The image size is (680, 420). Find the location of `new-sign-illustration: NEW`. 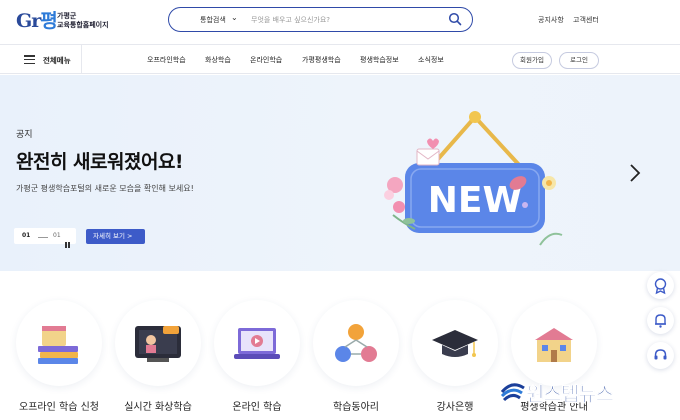

new-sign-illustration: NEW is located at coordinates (473, 178).